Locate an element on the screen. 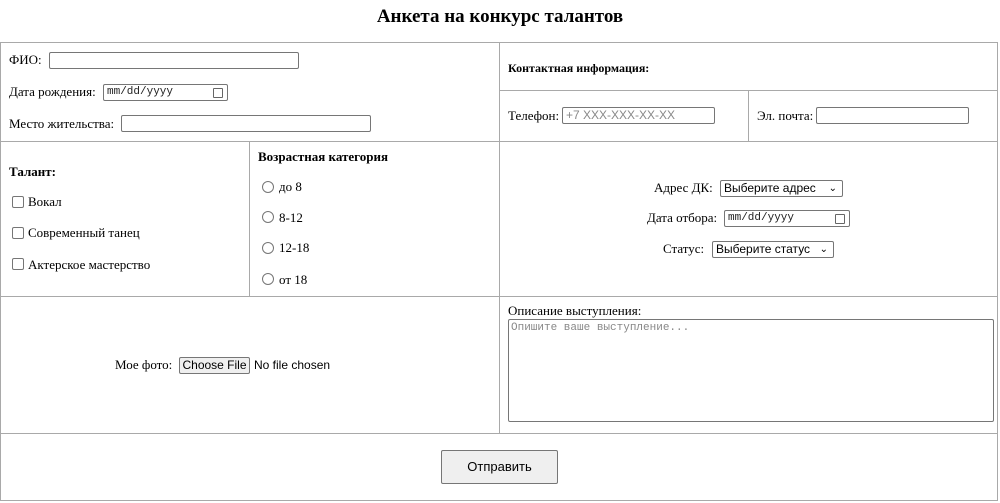 Image resolution: width=1000 pixels, height=503 pixels. row-divider is located at coordinates (499, 433).